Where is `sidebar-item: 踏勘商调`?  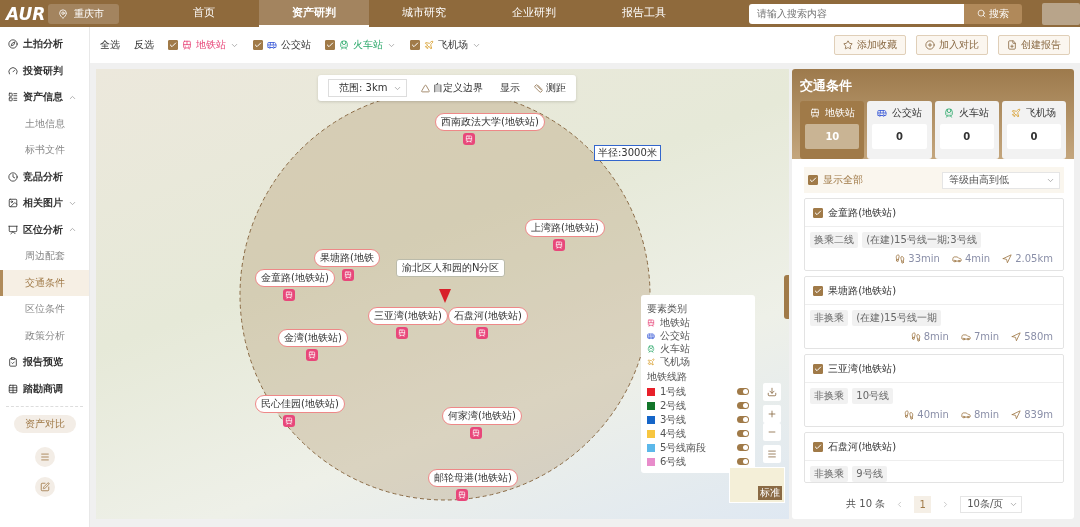
sidebar-item: 踏勘商调 is located at coordinates (44, 388).